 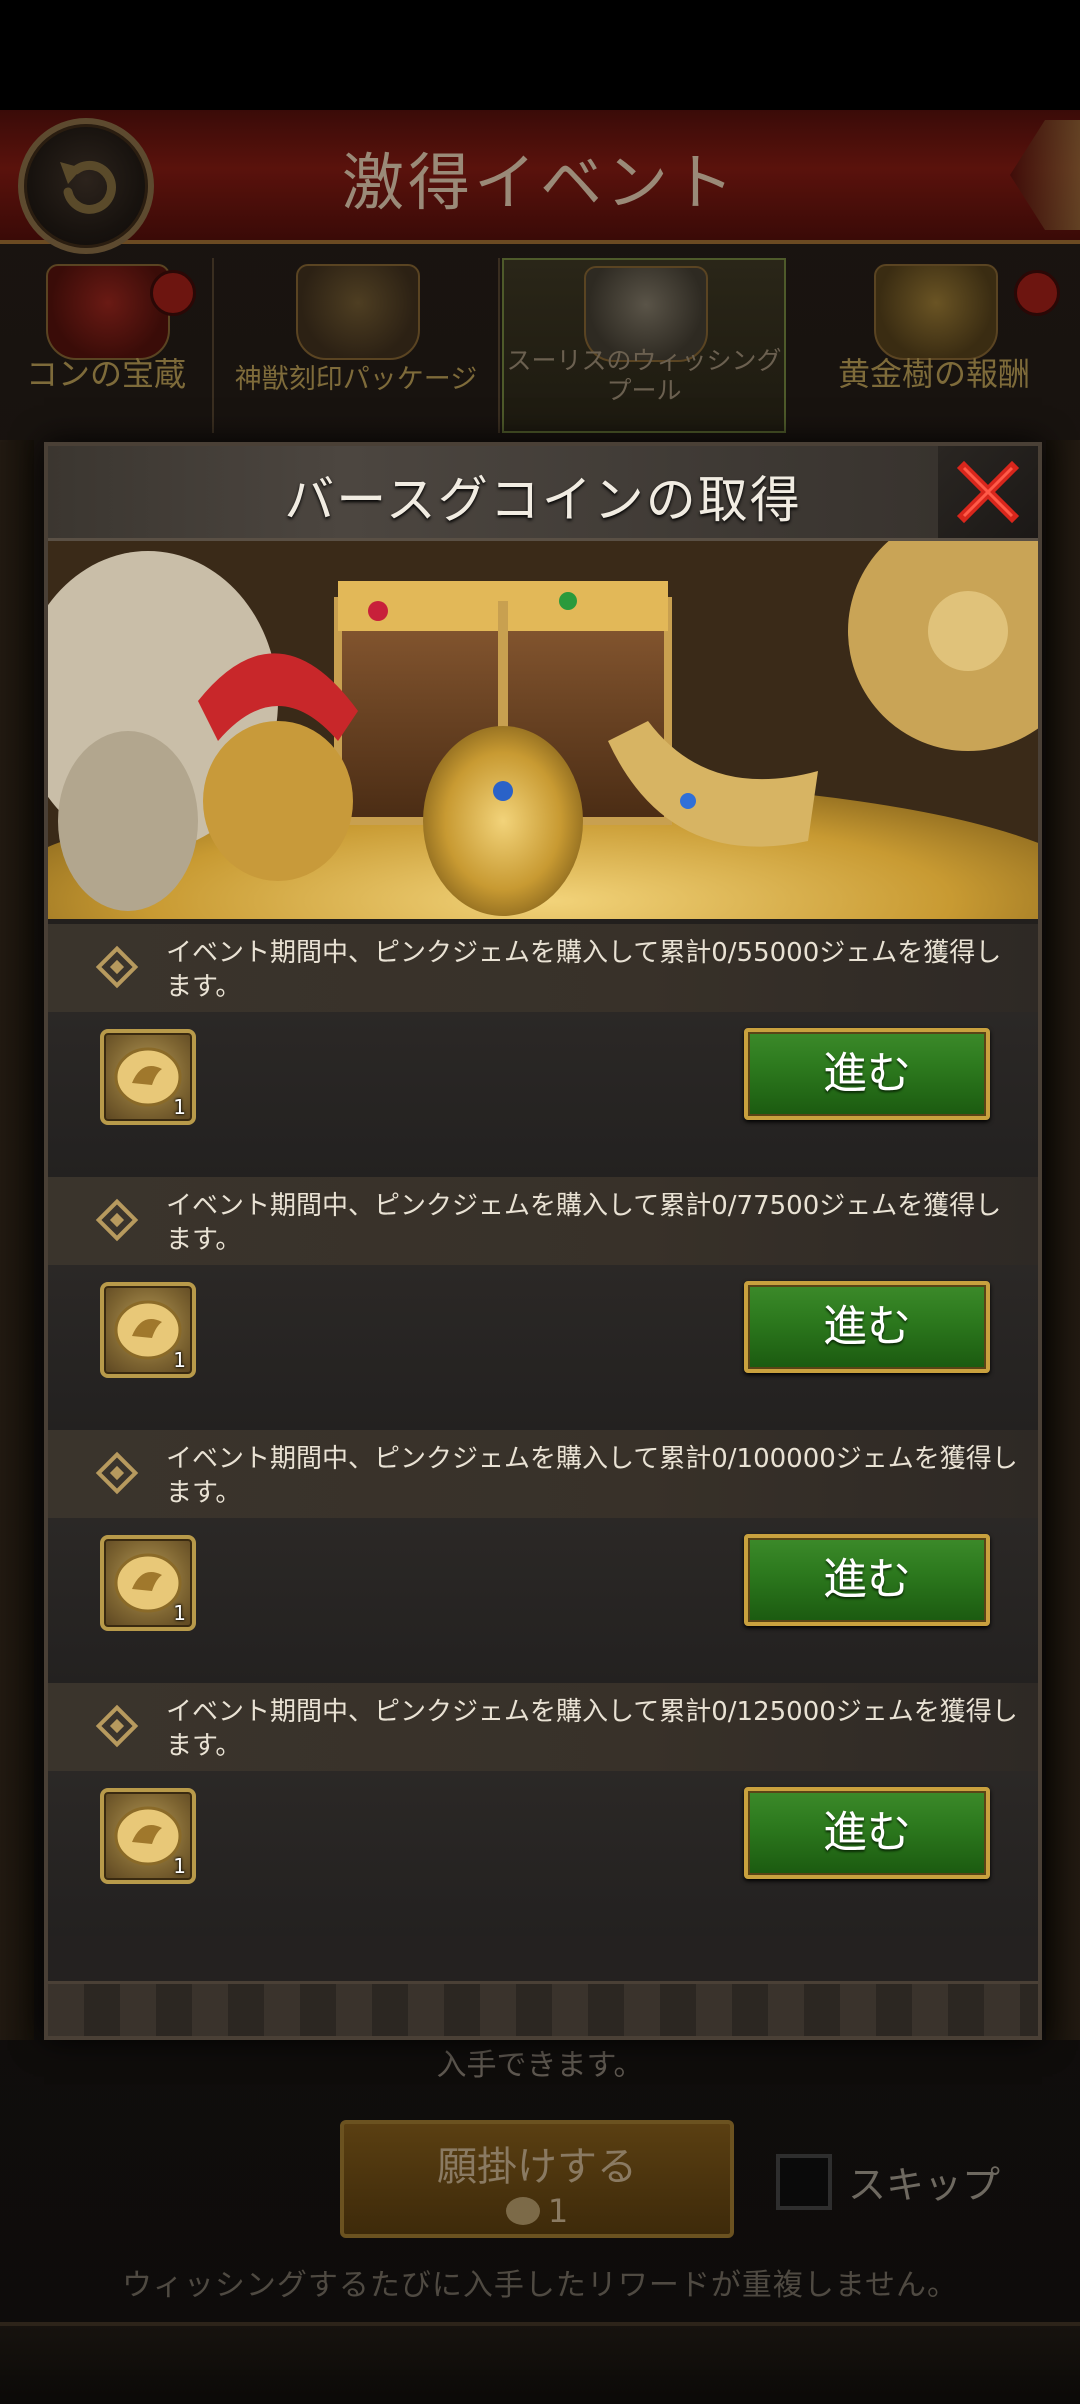 I want to click on tab-label: コンの宝蔵, so click(x=105, y=374).